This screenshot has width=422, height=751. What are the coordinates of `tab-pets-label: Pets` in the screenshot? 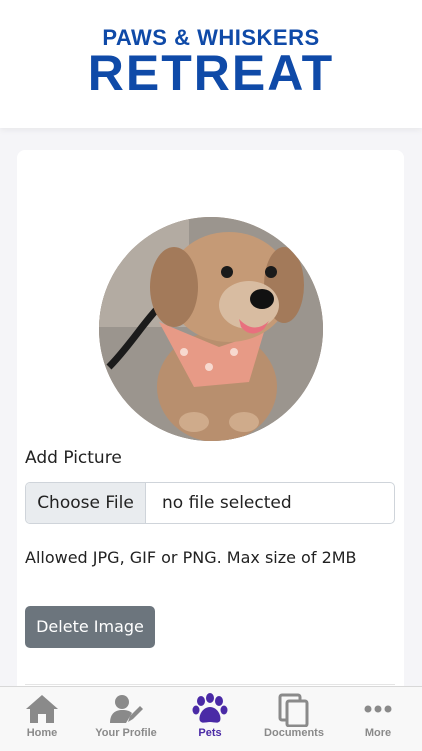 It's located at (210, 733).